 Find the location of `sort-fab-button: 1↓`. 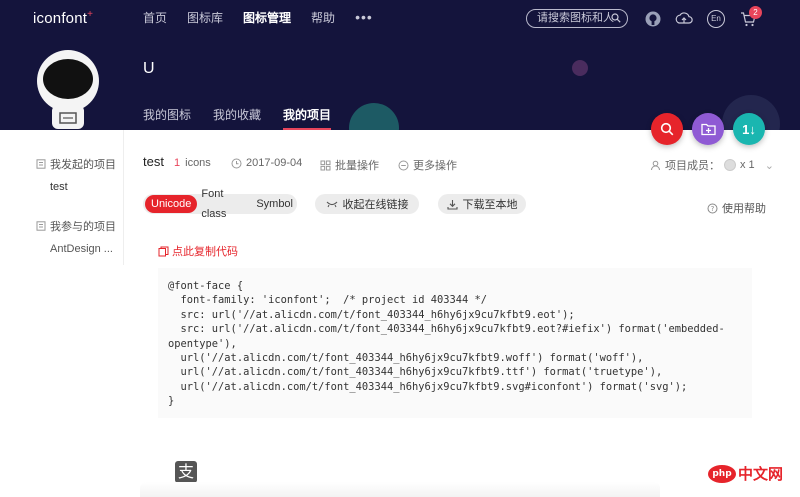

sort-fab-button: 1↓ is located at coordinates (749, 129).